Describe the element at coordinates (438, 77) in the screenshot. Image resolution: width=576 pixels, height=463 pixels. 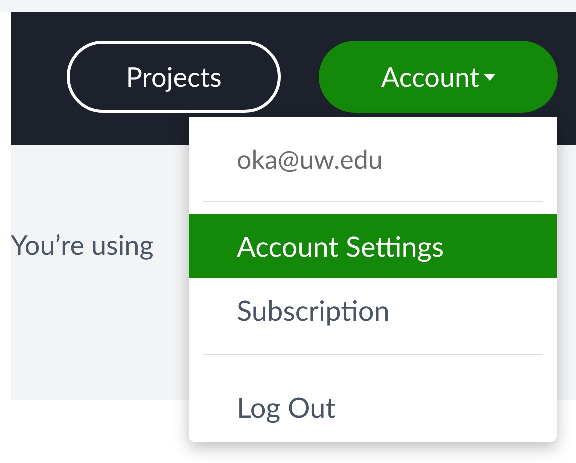
I see `account-button: Account` at that location.